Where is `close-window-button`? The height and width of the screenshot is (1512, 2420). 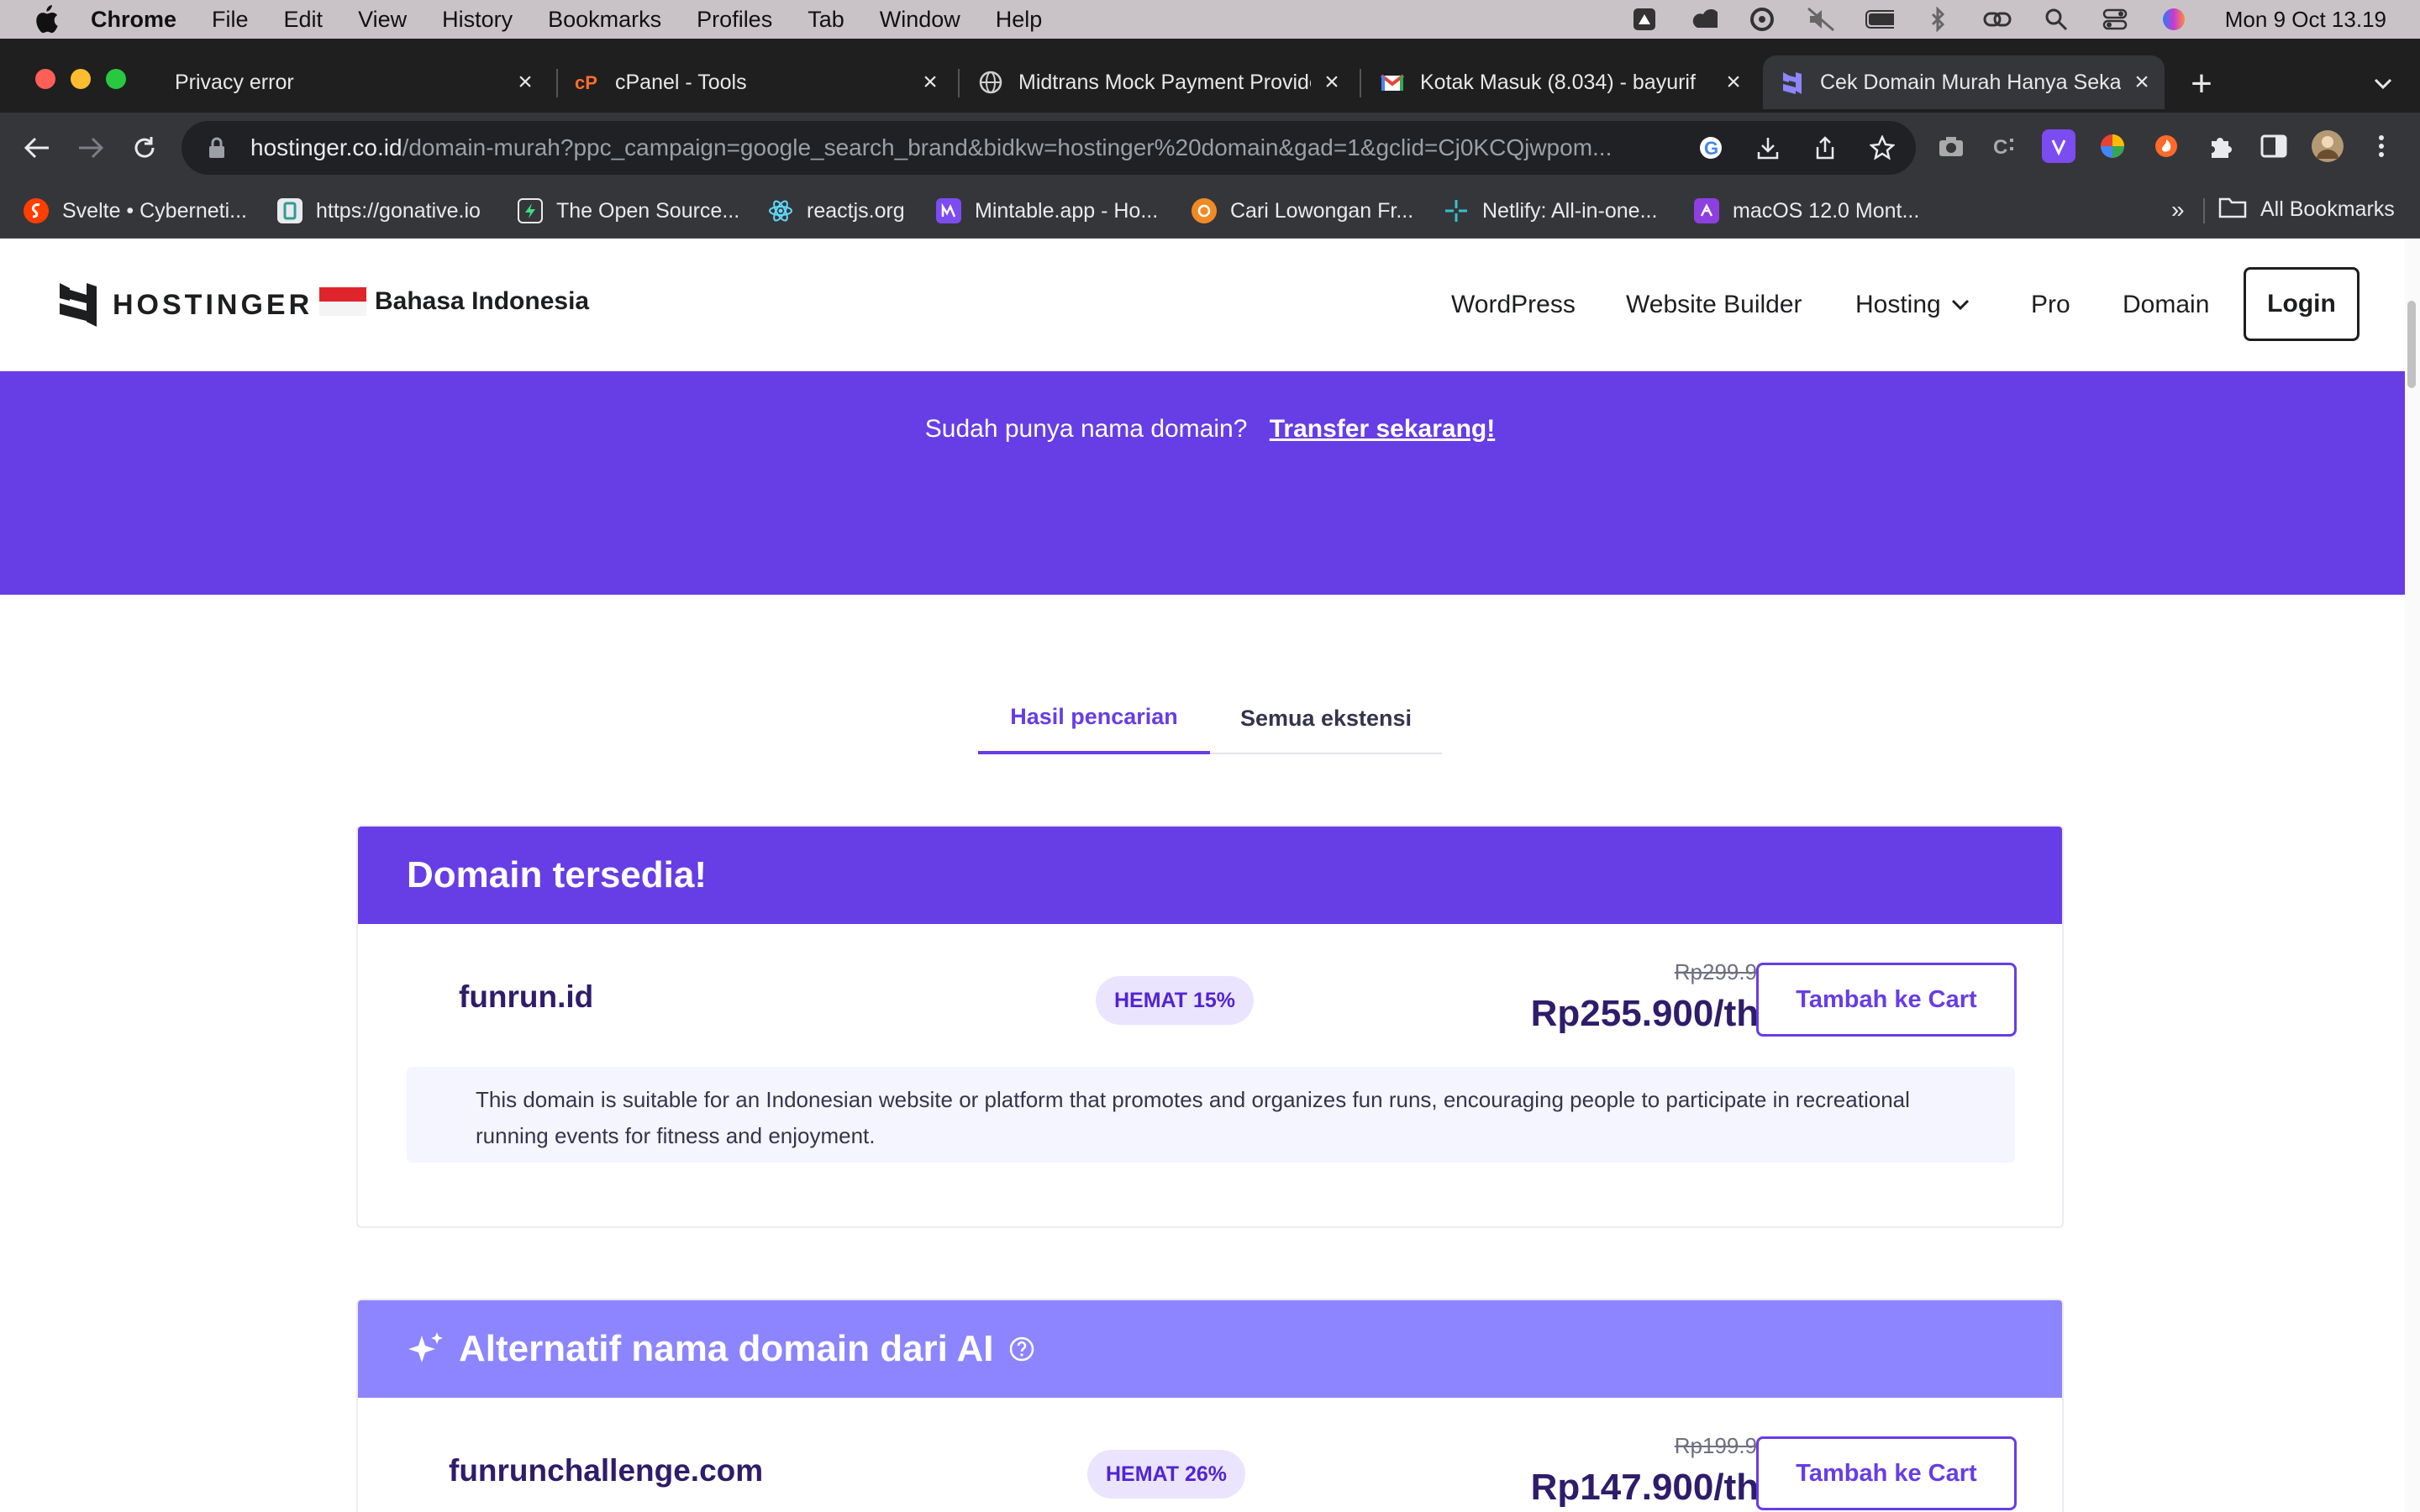
close-window-button is located at coordinates (45, 79).